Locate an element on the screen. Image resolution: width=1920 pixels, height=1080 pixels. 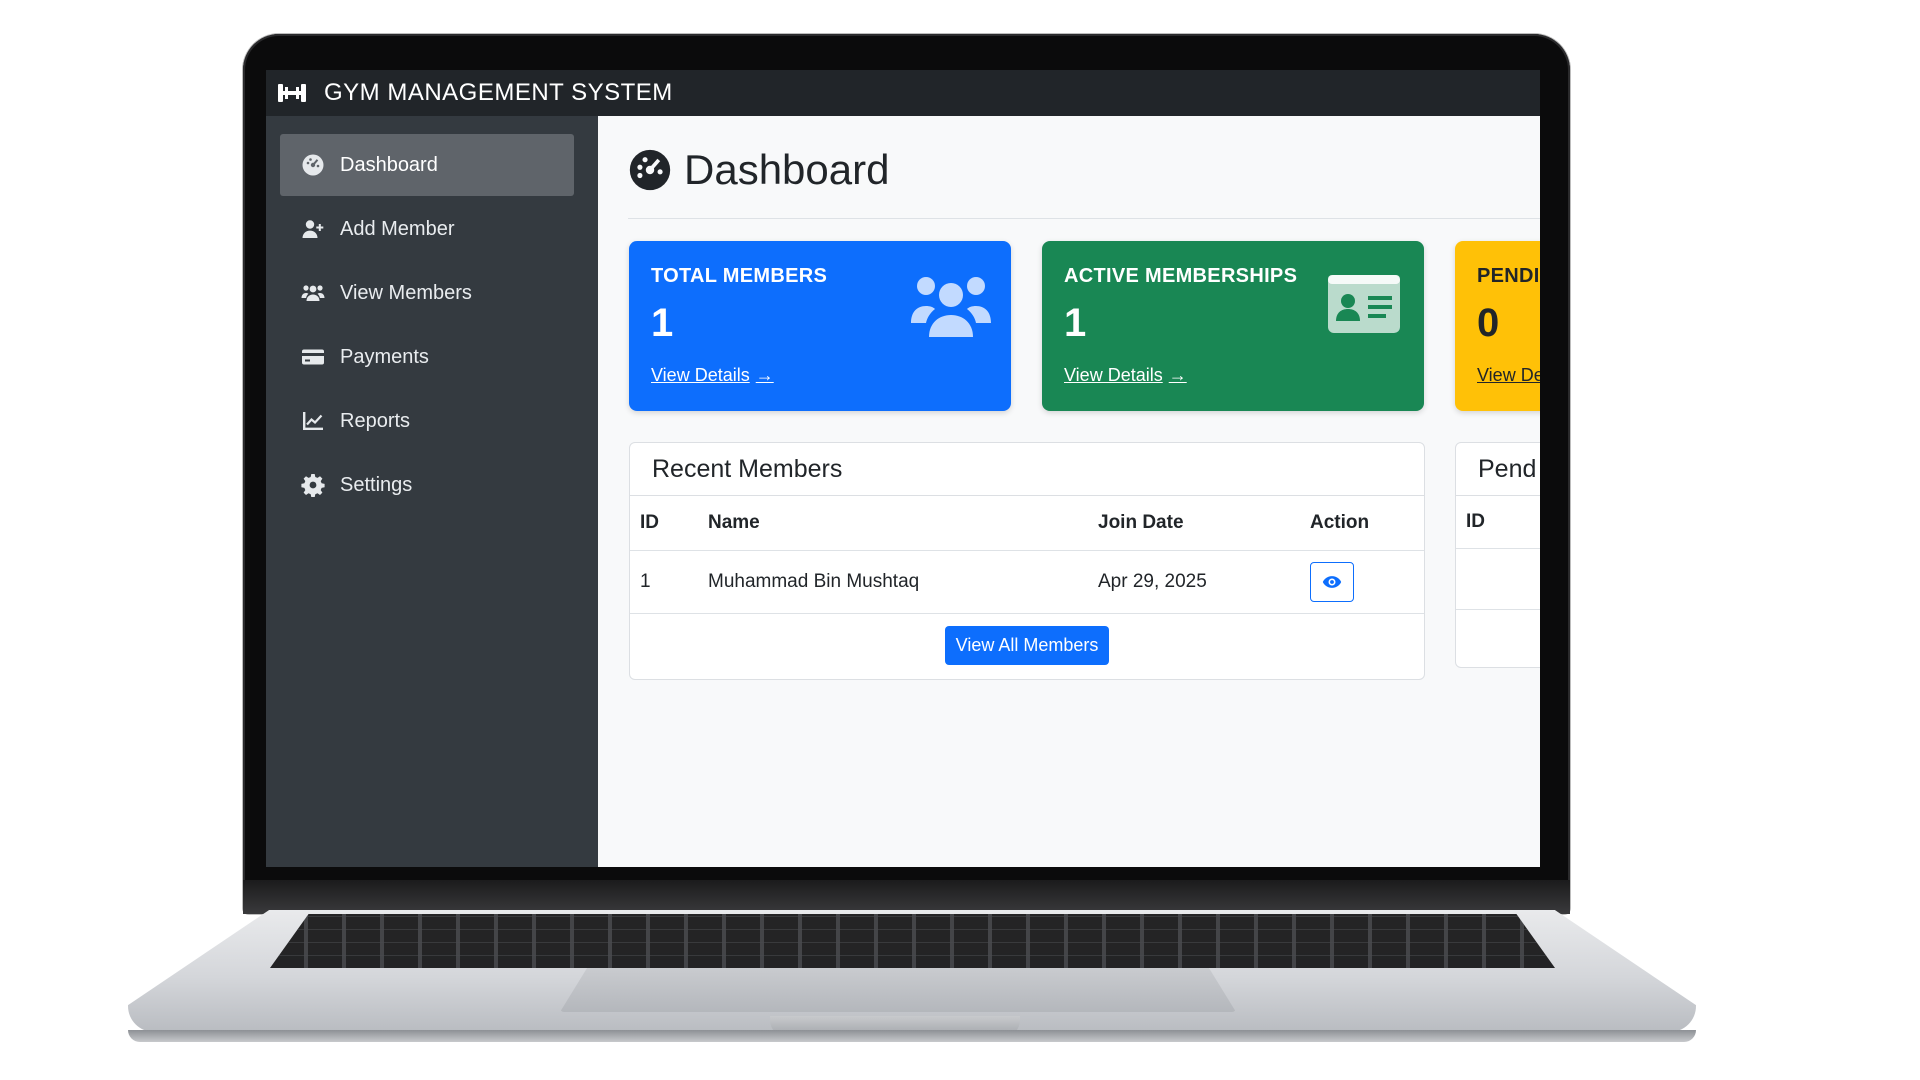
column-header-name: Name is located at coordinates (902, 523).